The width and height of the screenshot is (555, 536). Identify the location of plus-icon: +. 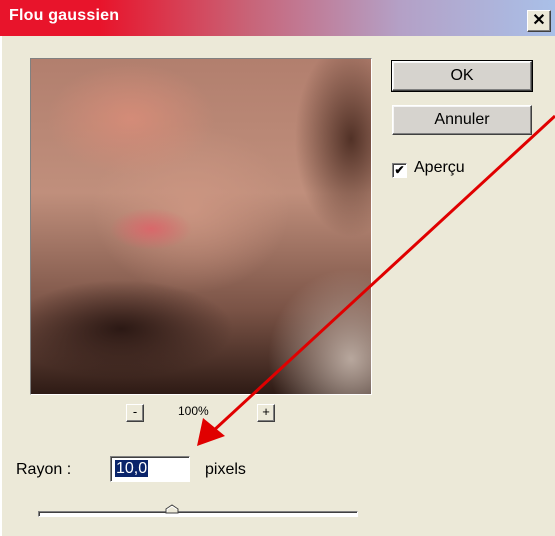
(266, 411).